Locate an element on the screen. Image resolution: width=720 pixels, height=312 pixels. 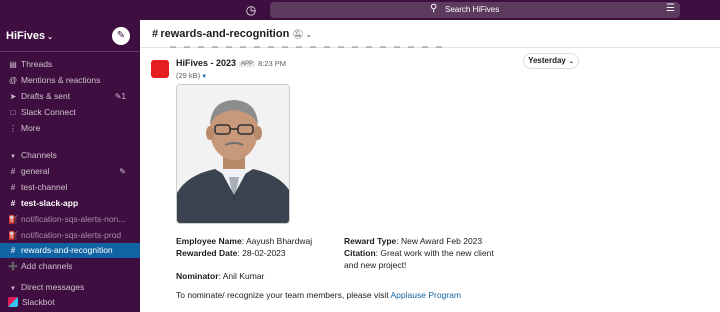
nominator-label: Nominator is located at coordinates (197, 276).